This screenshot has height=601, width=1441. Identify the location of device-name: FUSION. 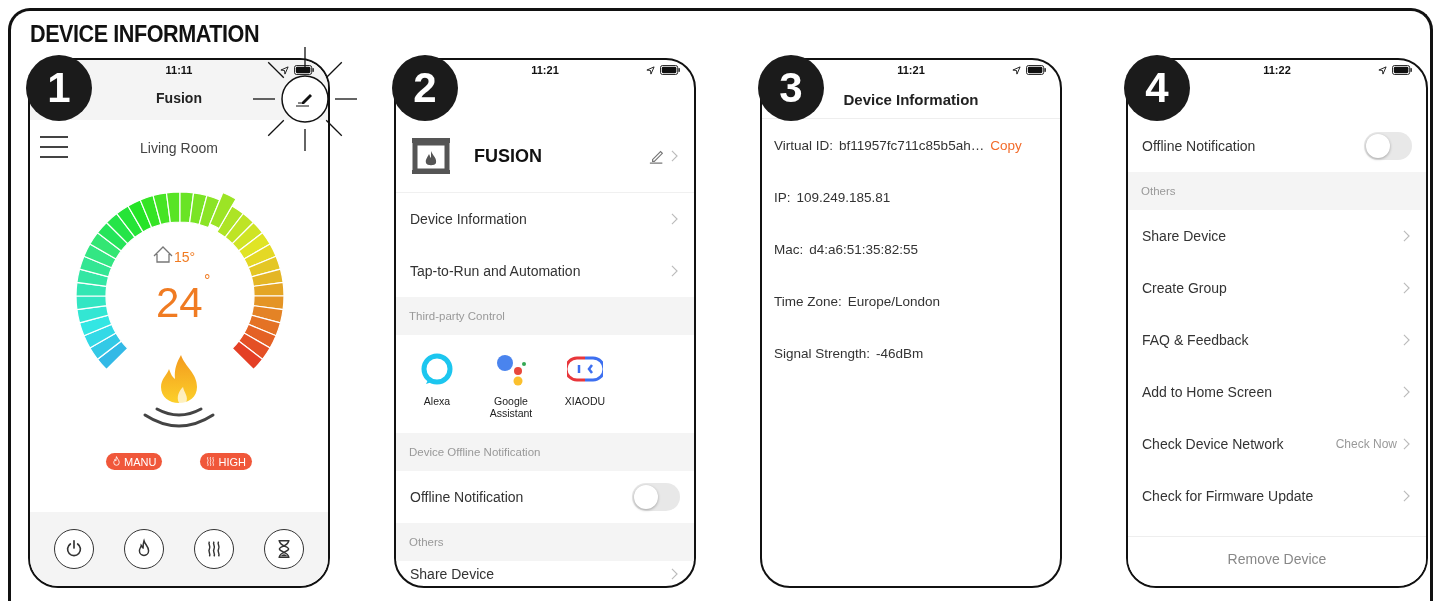
(508, 156).